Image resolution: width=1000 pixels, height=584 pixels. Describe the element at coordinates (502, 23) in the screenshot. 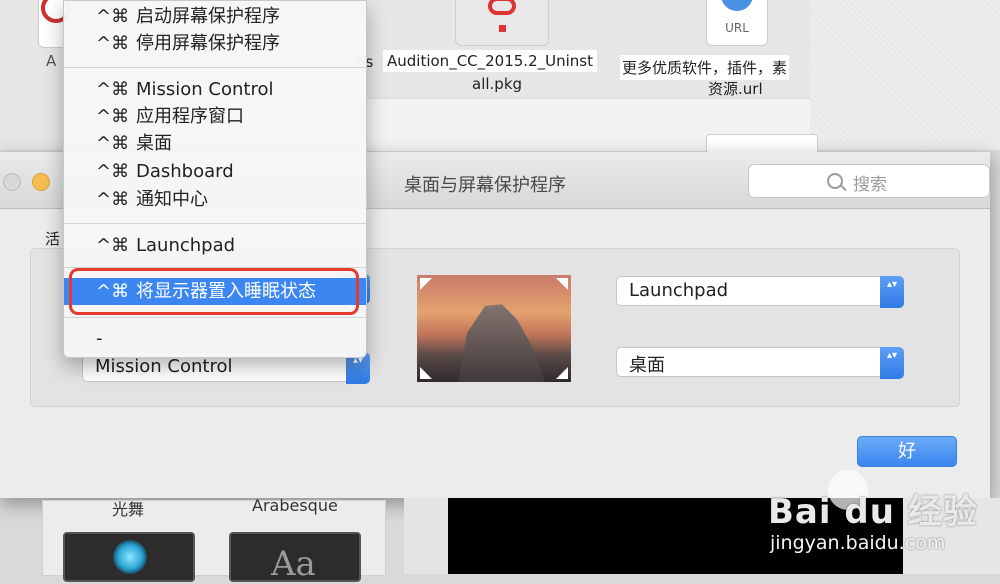

I see `pkg-file-icon` at that location.